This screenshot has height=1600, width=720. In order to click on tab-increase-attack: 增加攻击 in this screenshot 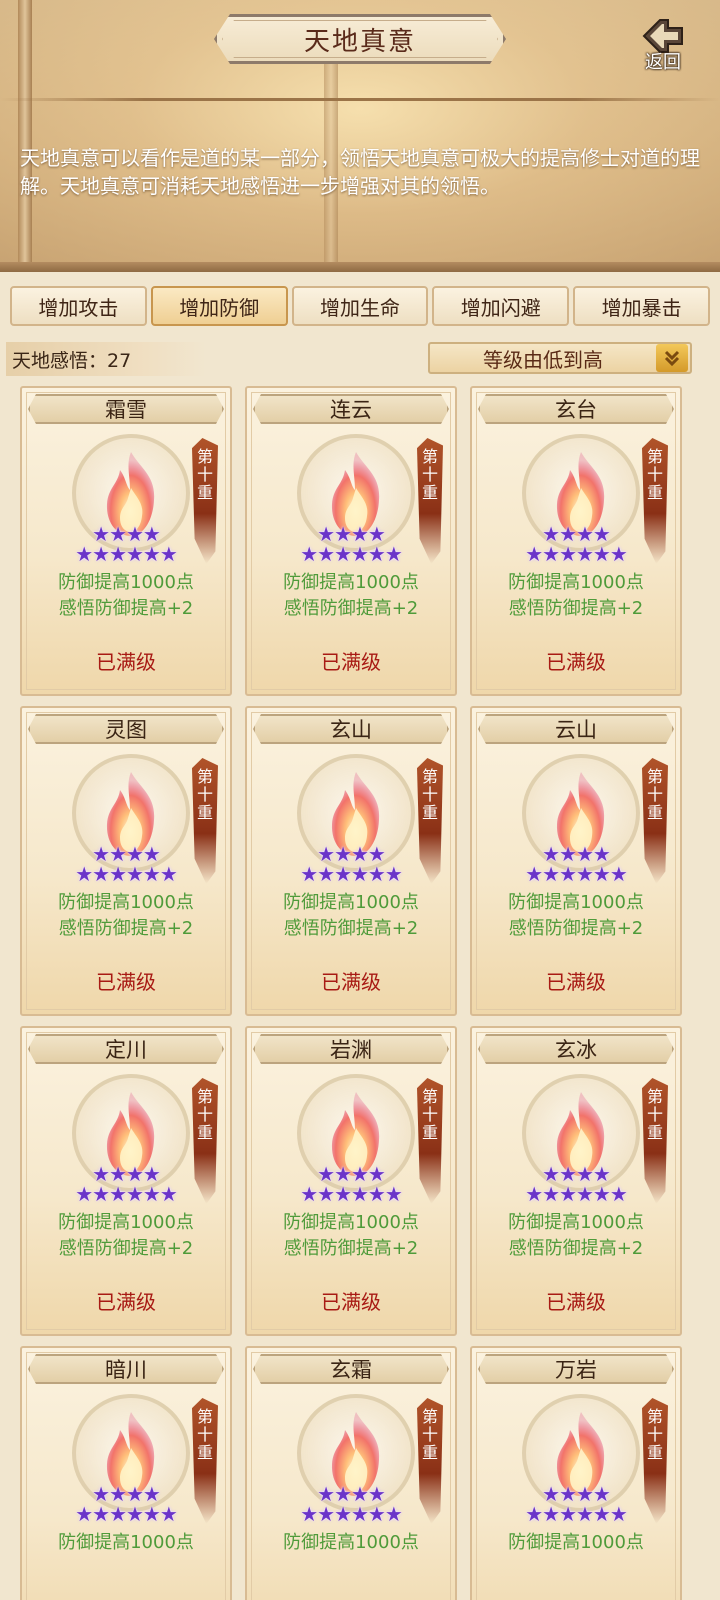, I will do `click(78, 306)`.